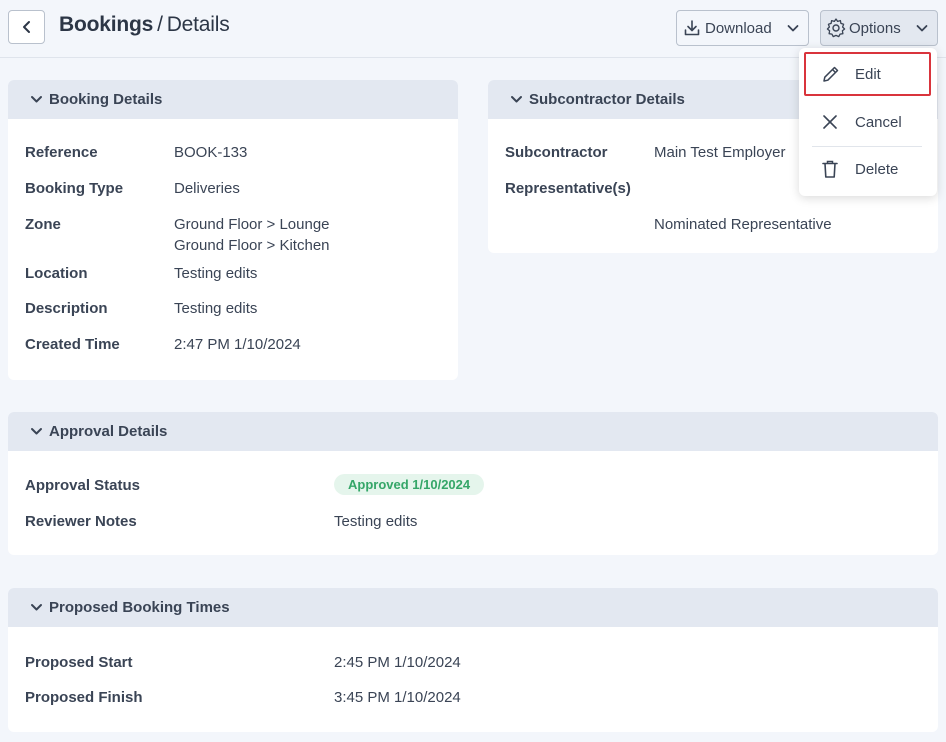  I want to click on location-value: Testing edits, so click(216, 273).